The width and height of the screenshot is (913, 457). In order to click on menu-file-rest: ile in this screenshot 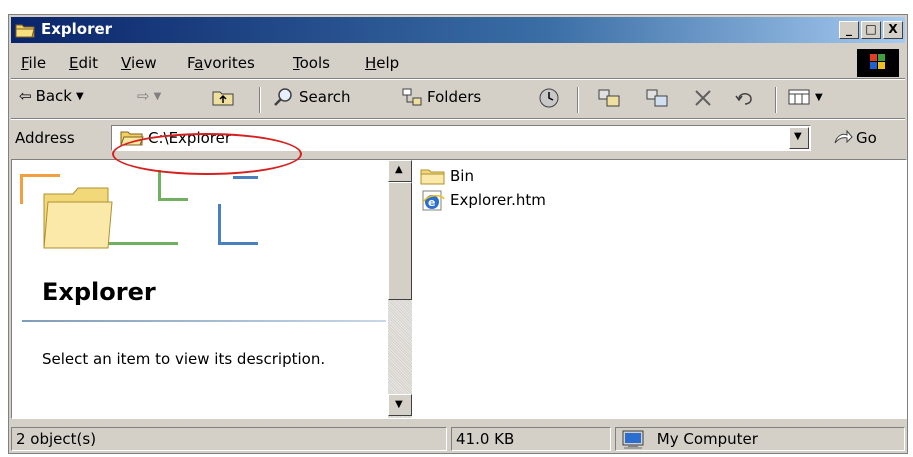, I will do `click(37, 63)`.